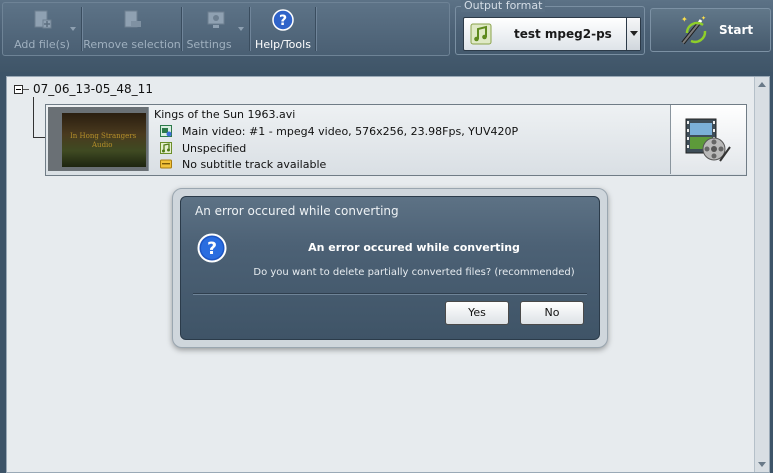 The width and height of the screenshot is (773, 473). Describe the element at coordinates (254, 164) in the screenshot. I see `subtitle-track-text: No subtitle track available` at that location.